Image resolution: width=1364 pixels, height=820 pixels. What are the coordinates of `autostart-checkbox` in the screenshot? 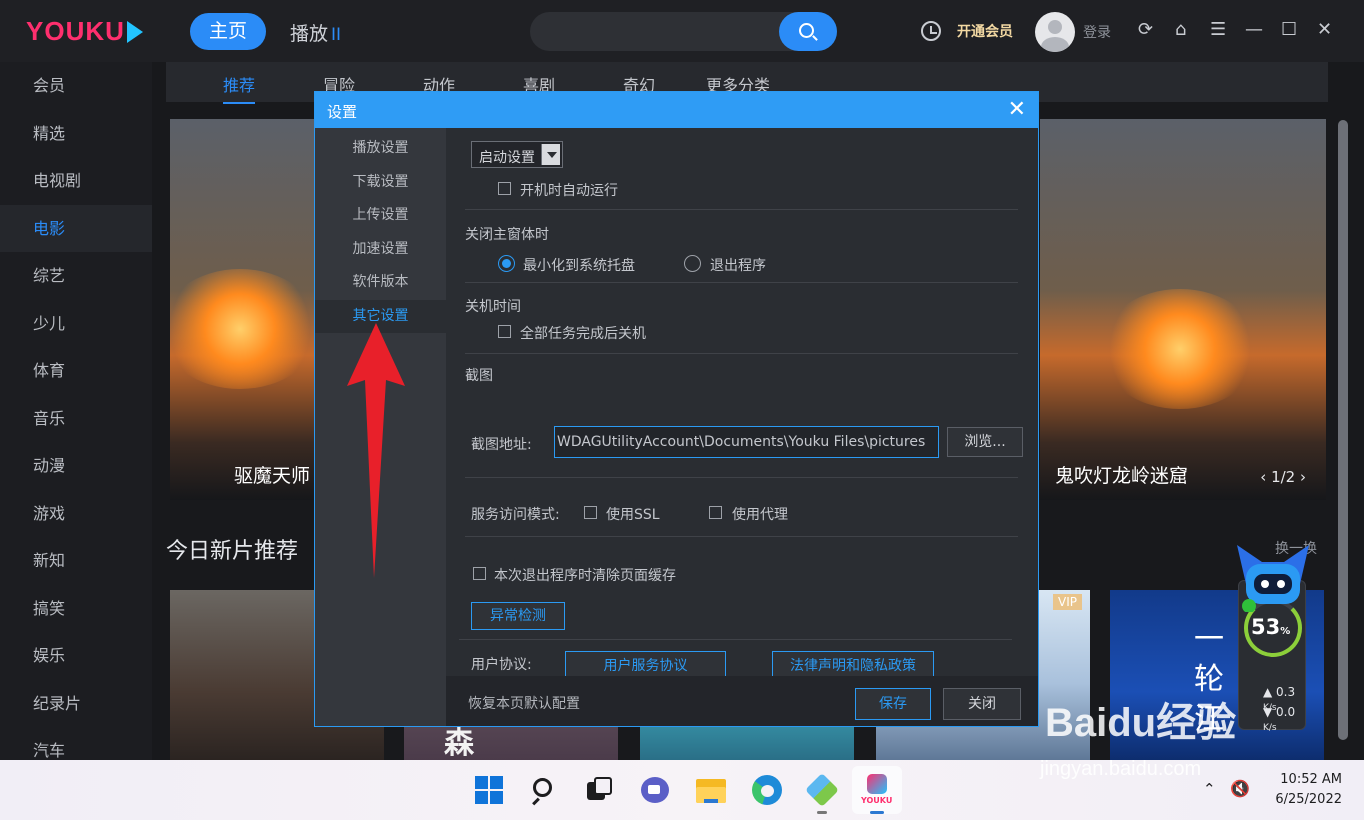 It's located at (504, 188).